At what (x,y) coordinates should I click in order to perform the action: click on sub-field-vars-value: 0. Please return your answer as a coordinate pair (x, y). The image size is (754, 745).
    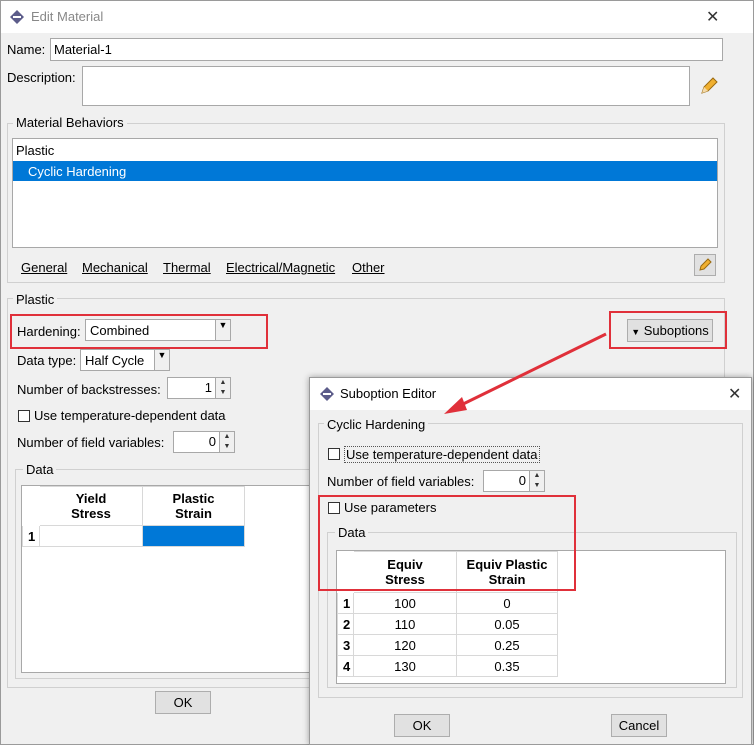
    Looking at the image, I should click on (522, 480).